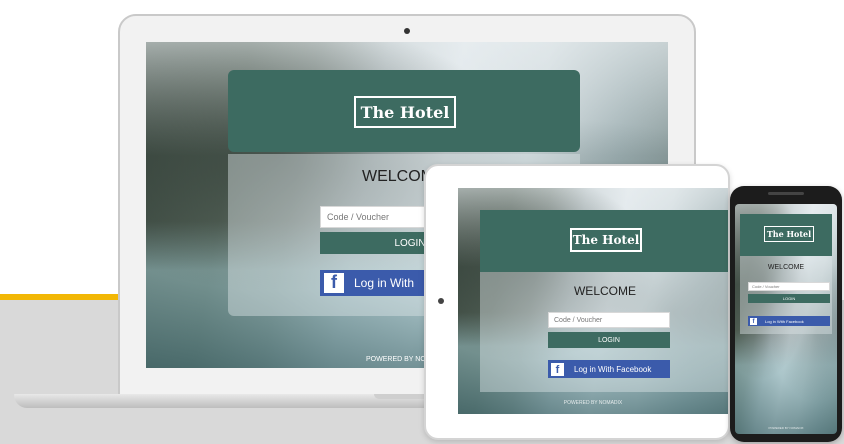  I want to click on phone-speaker, so click(786, 193).